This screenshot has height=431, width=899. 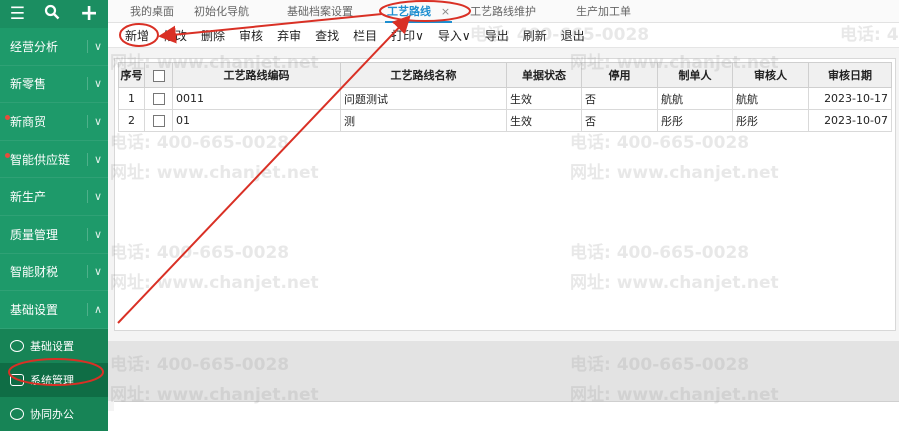 I want to click on settings-icon, so click(x=17, y=345).